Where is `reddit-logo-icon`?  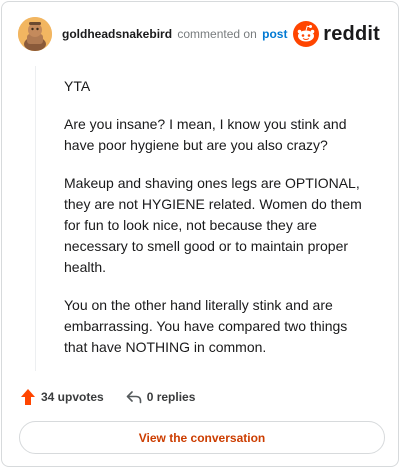 reddit-logo-icon is located at coordinates (306, 34).